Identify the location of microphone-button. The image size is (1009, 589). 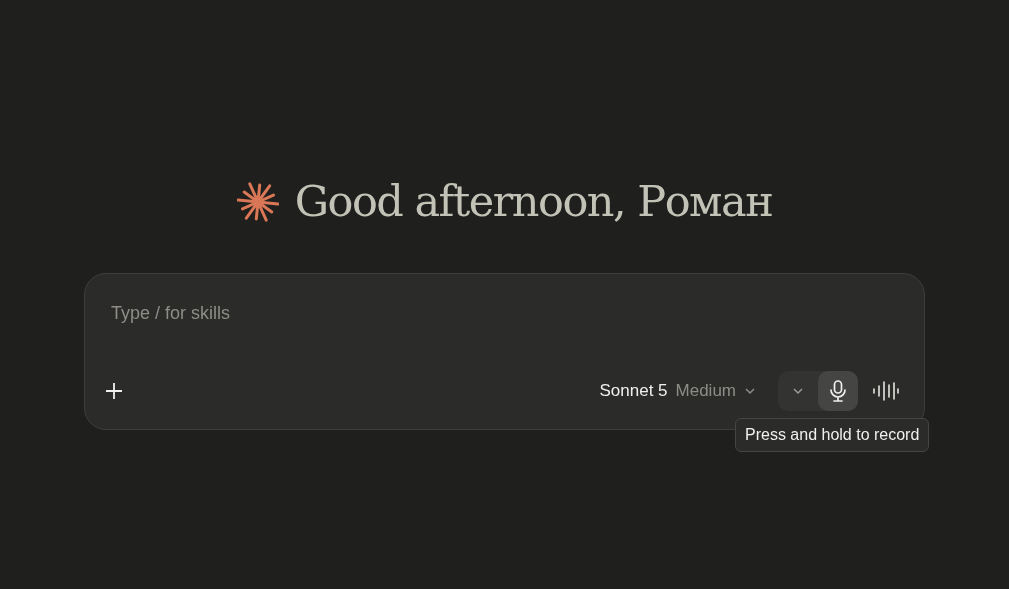
(838, 391).